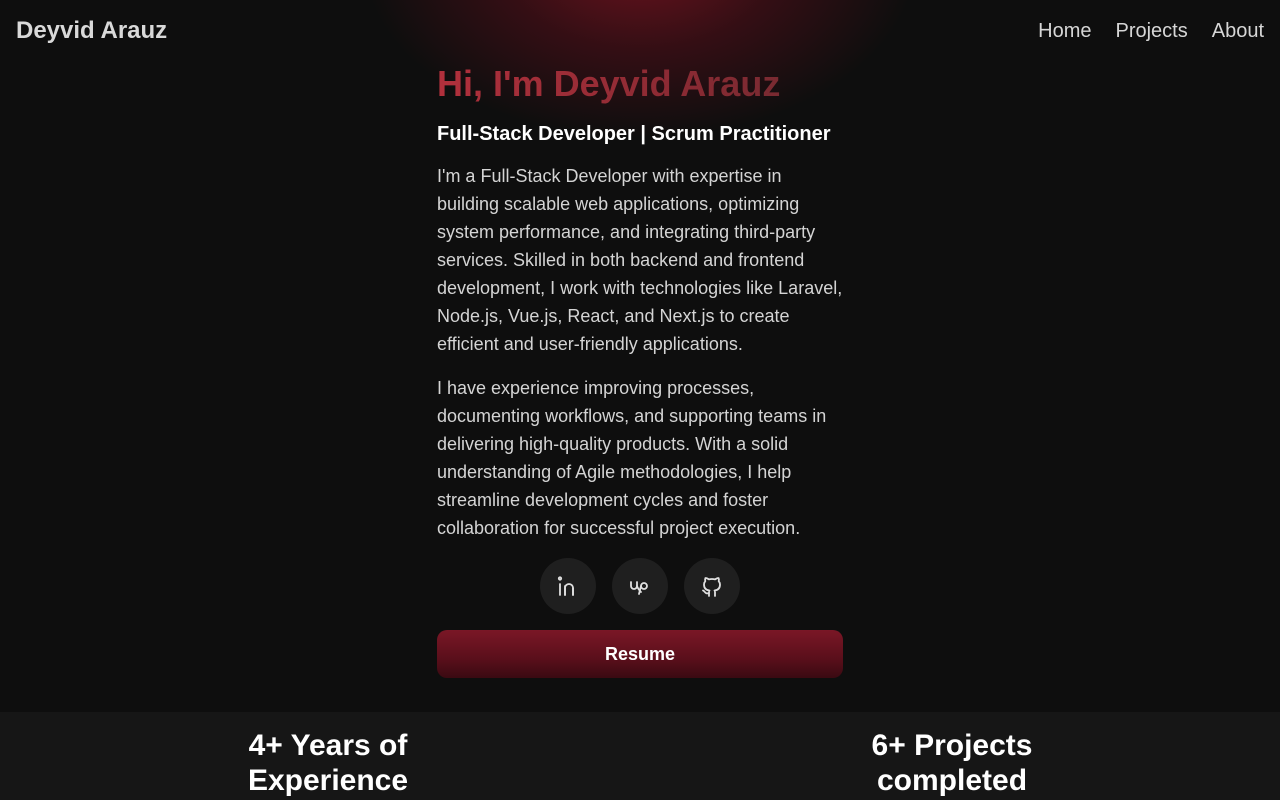  I want to click on upwork-link, so click(640, 586).